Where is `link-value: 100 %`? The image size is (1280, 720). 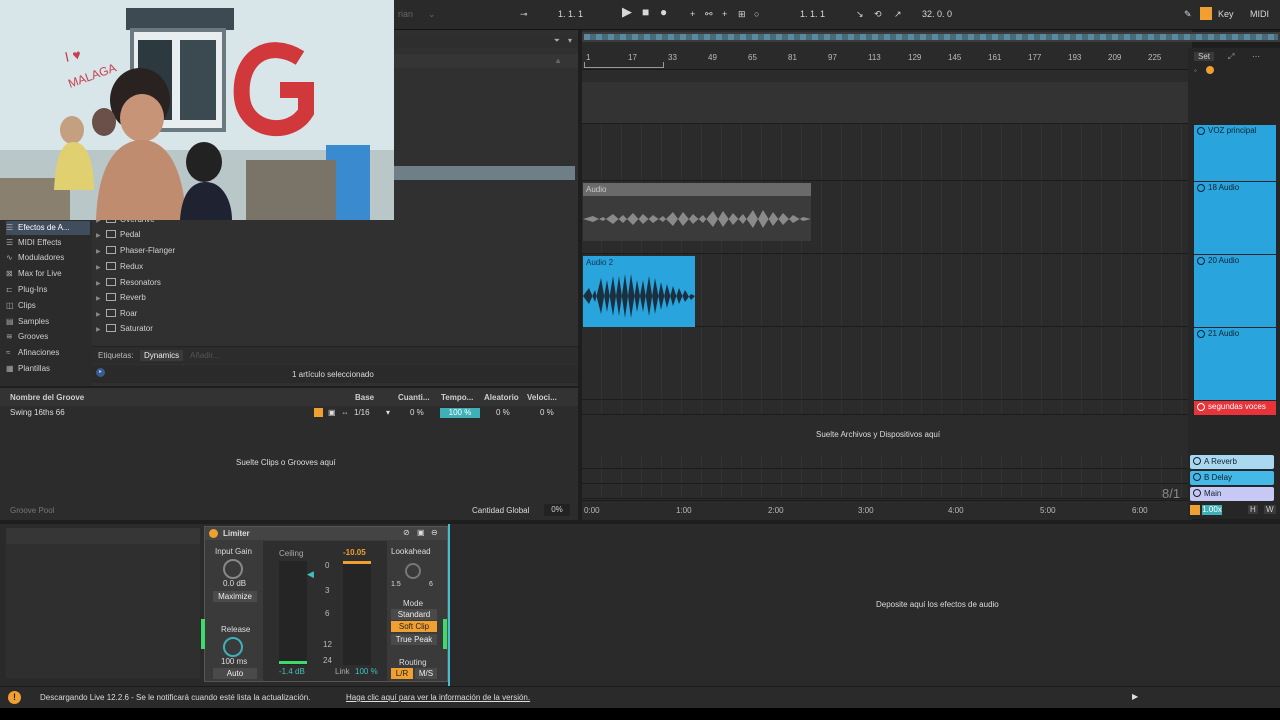
link-value: 100 % is located at coordinates (366, 671).